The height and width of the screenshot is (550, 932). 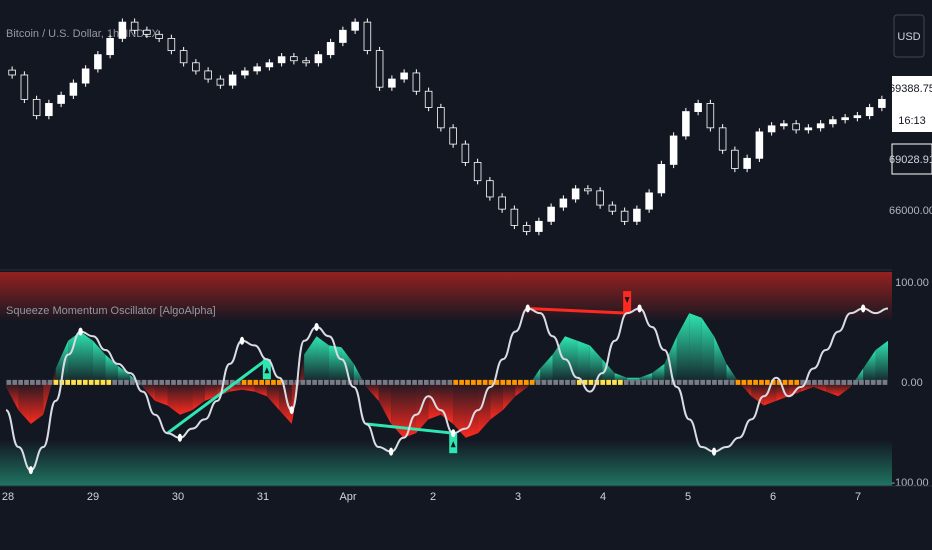 I want to click on currency-label: USD, so click(x=908, y=37).